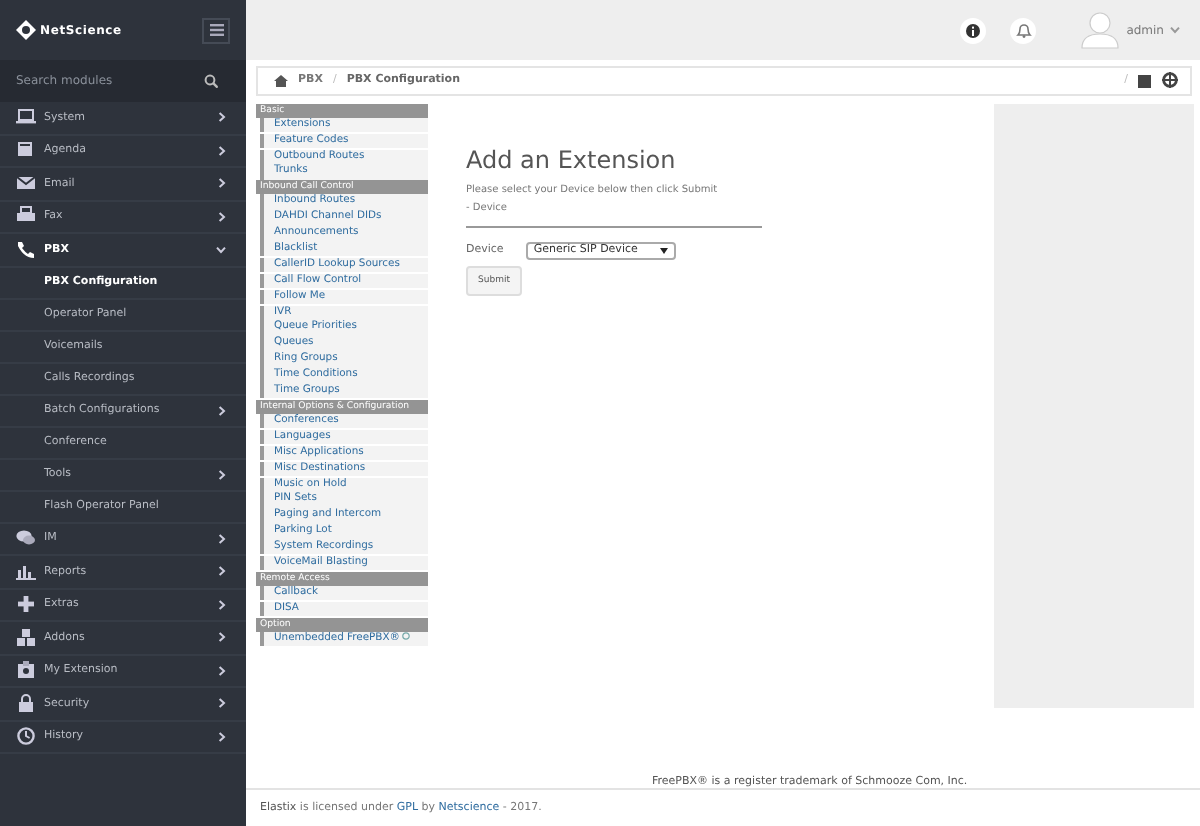 Image resolution: width=1200 pixels, height=826 pixels. Describe the element at coordinates (26, 571) in the screenshot. I see `bar-chart-icon` at that location.